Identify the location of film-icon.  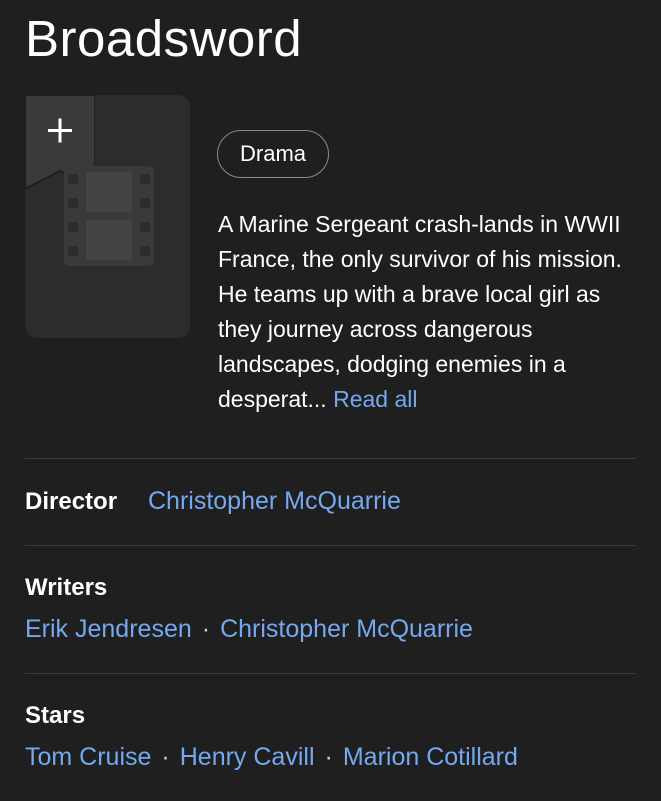
(109, 216).